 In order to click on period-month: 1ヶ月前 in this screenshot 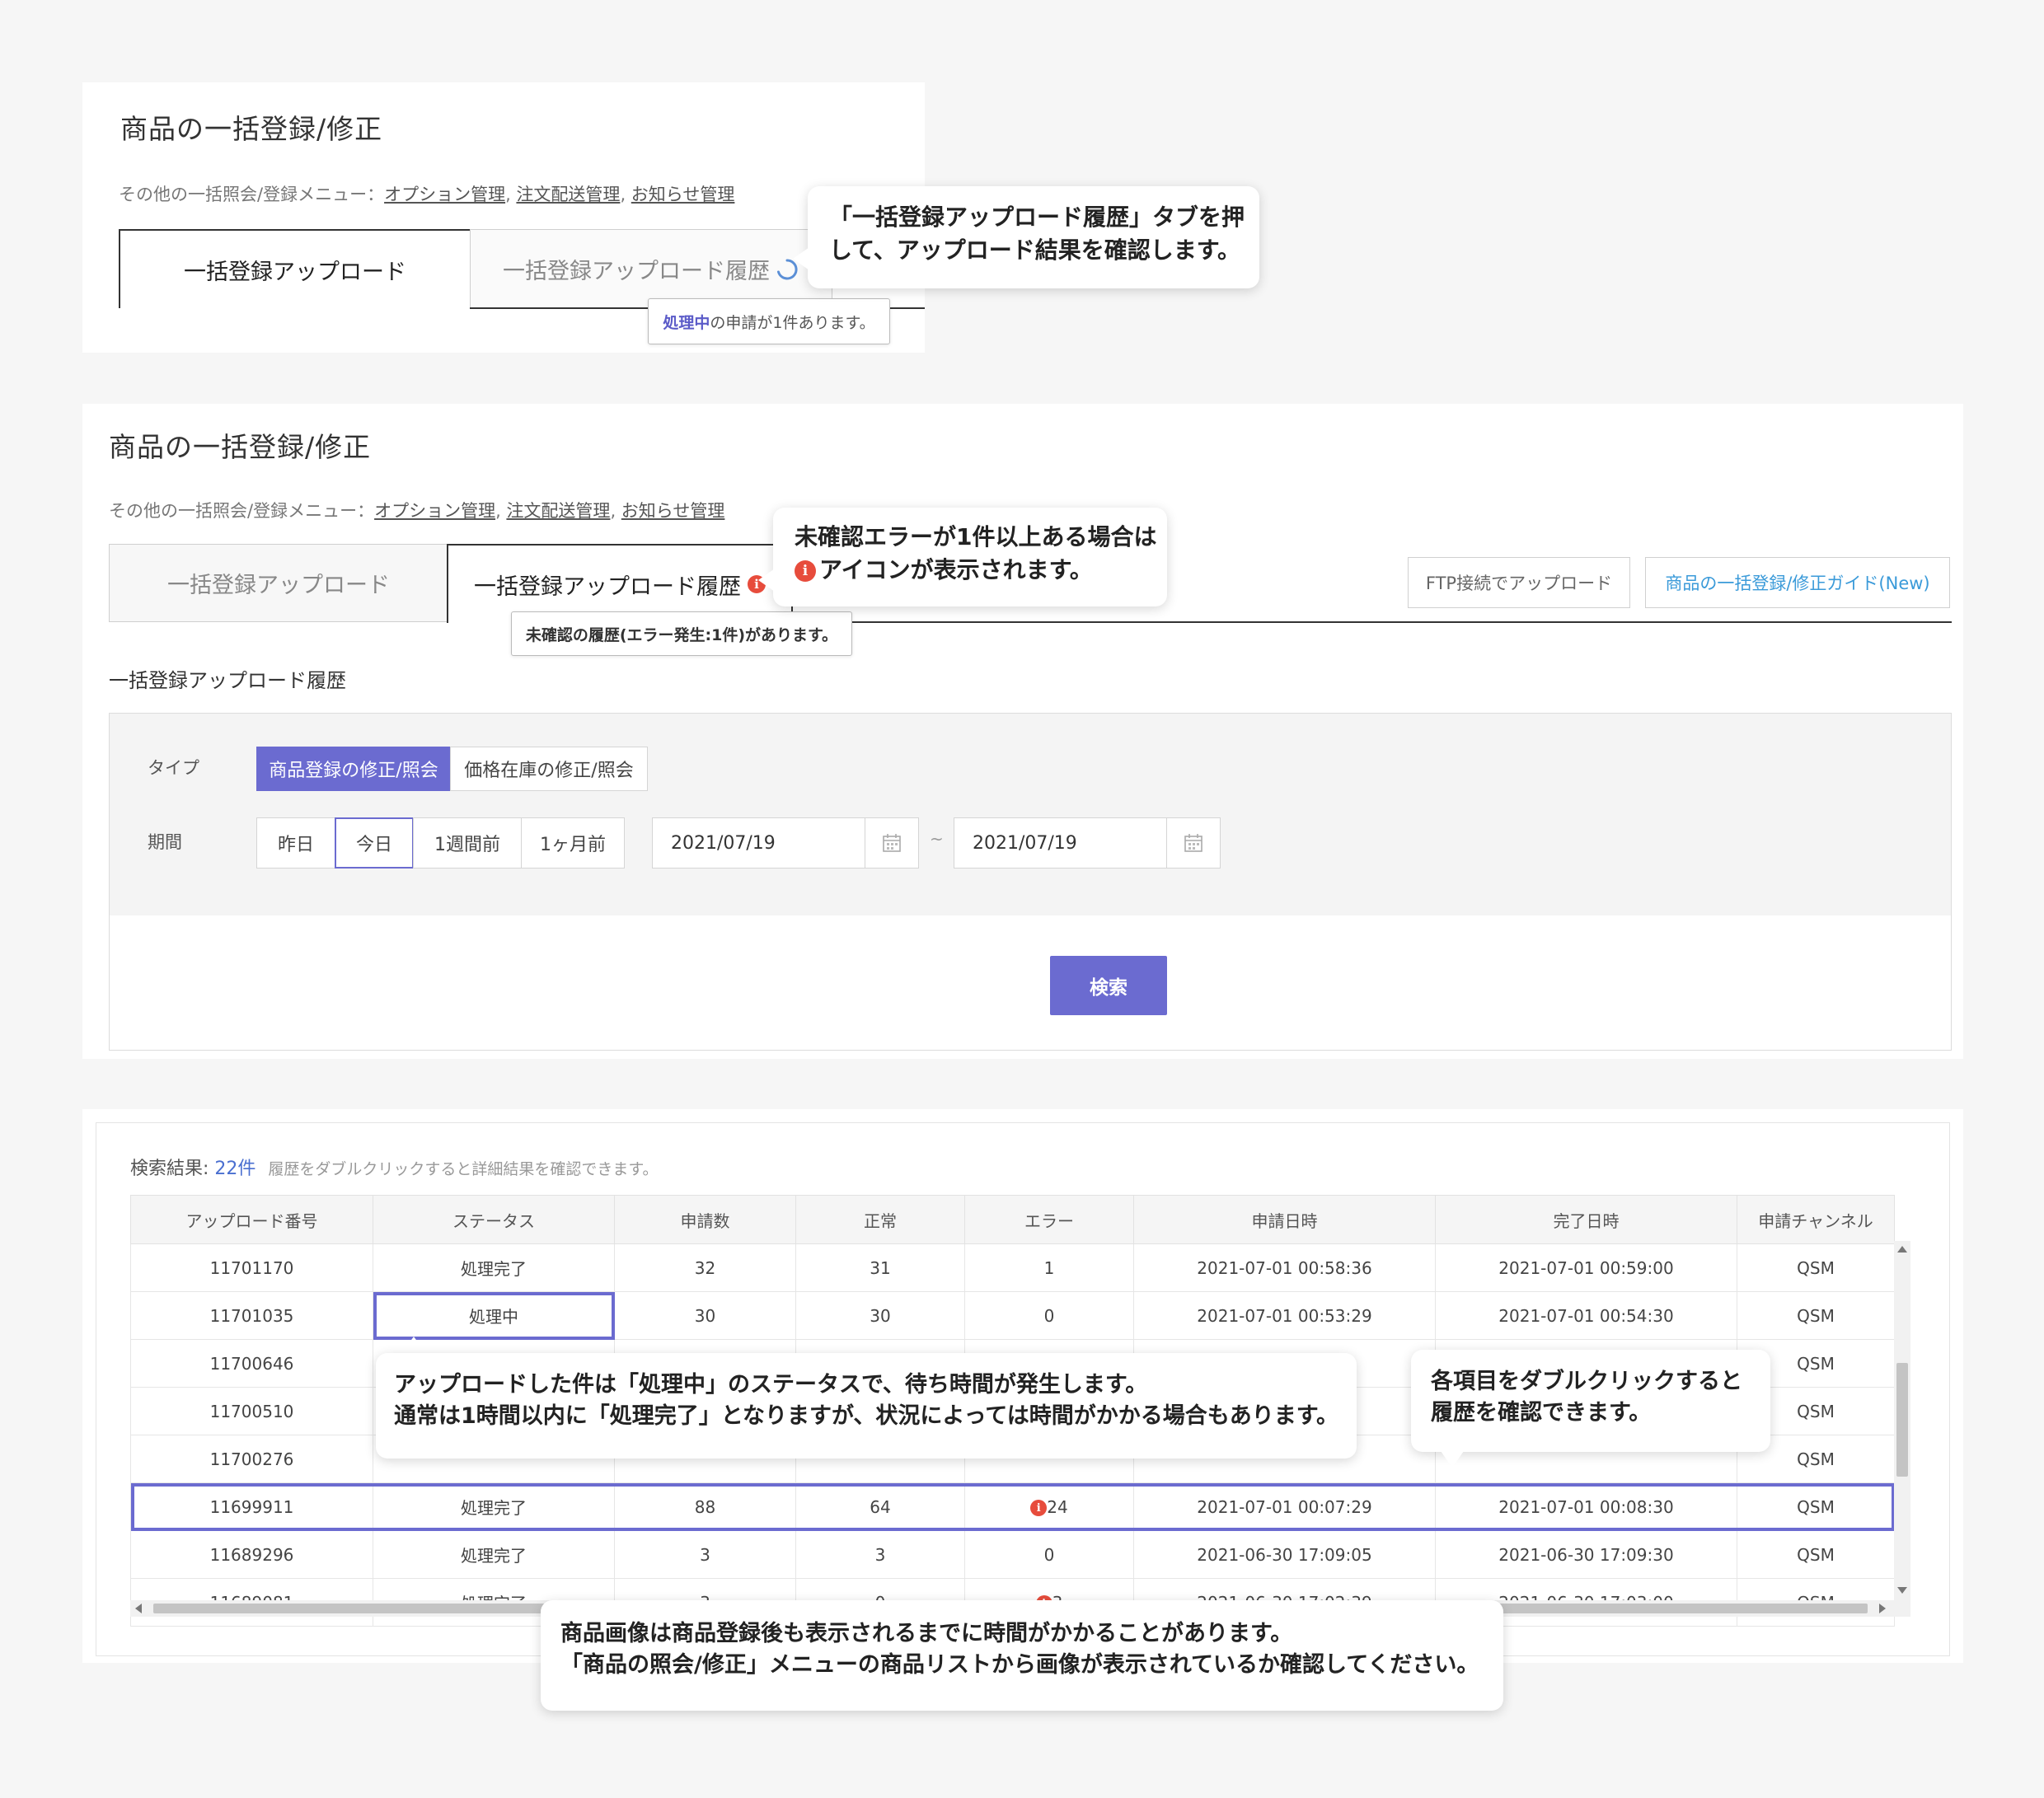, I will do `click(573, 843)`.